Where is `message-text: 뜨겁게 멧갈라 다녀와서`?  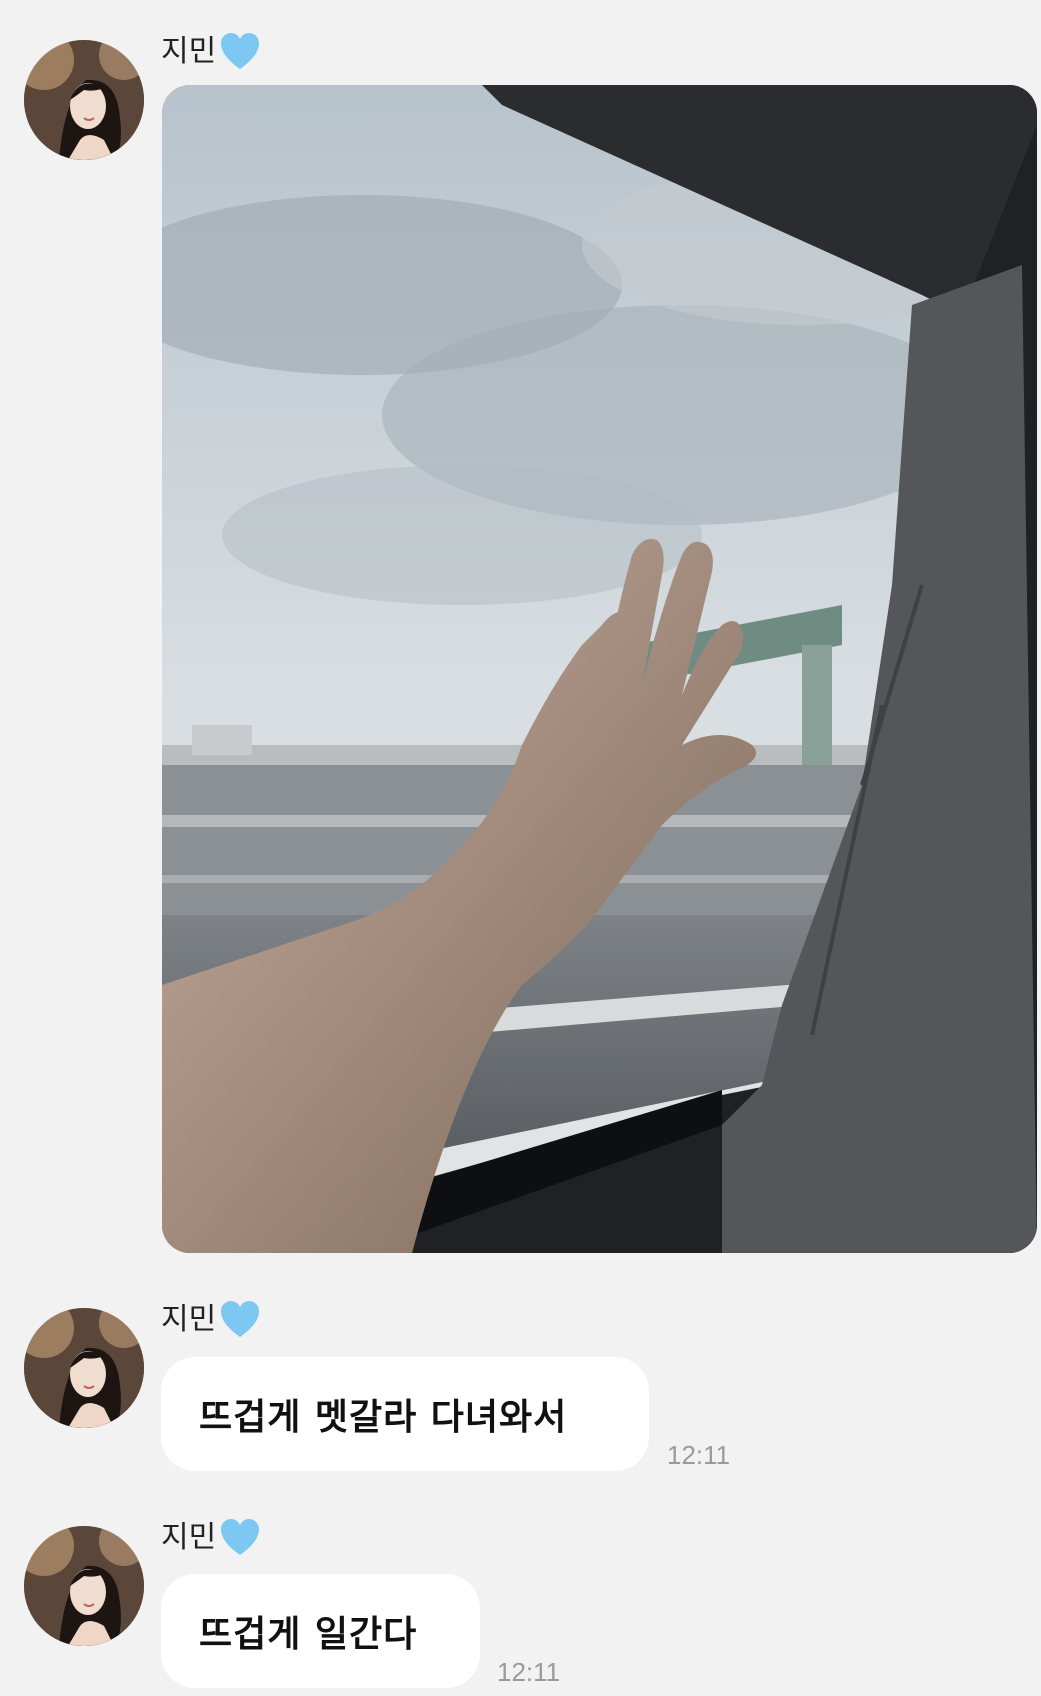 message-text: 뜨겁게 멧갈라 다녀와서 is located at coordinates (383, 1417).